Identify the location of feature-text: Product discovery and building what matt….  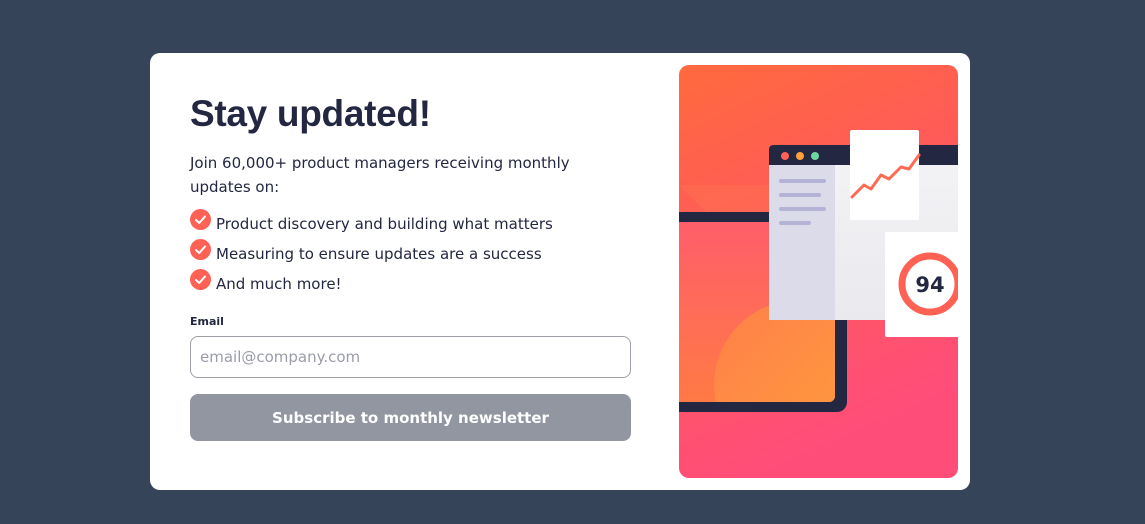
(384, 224).